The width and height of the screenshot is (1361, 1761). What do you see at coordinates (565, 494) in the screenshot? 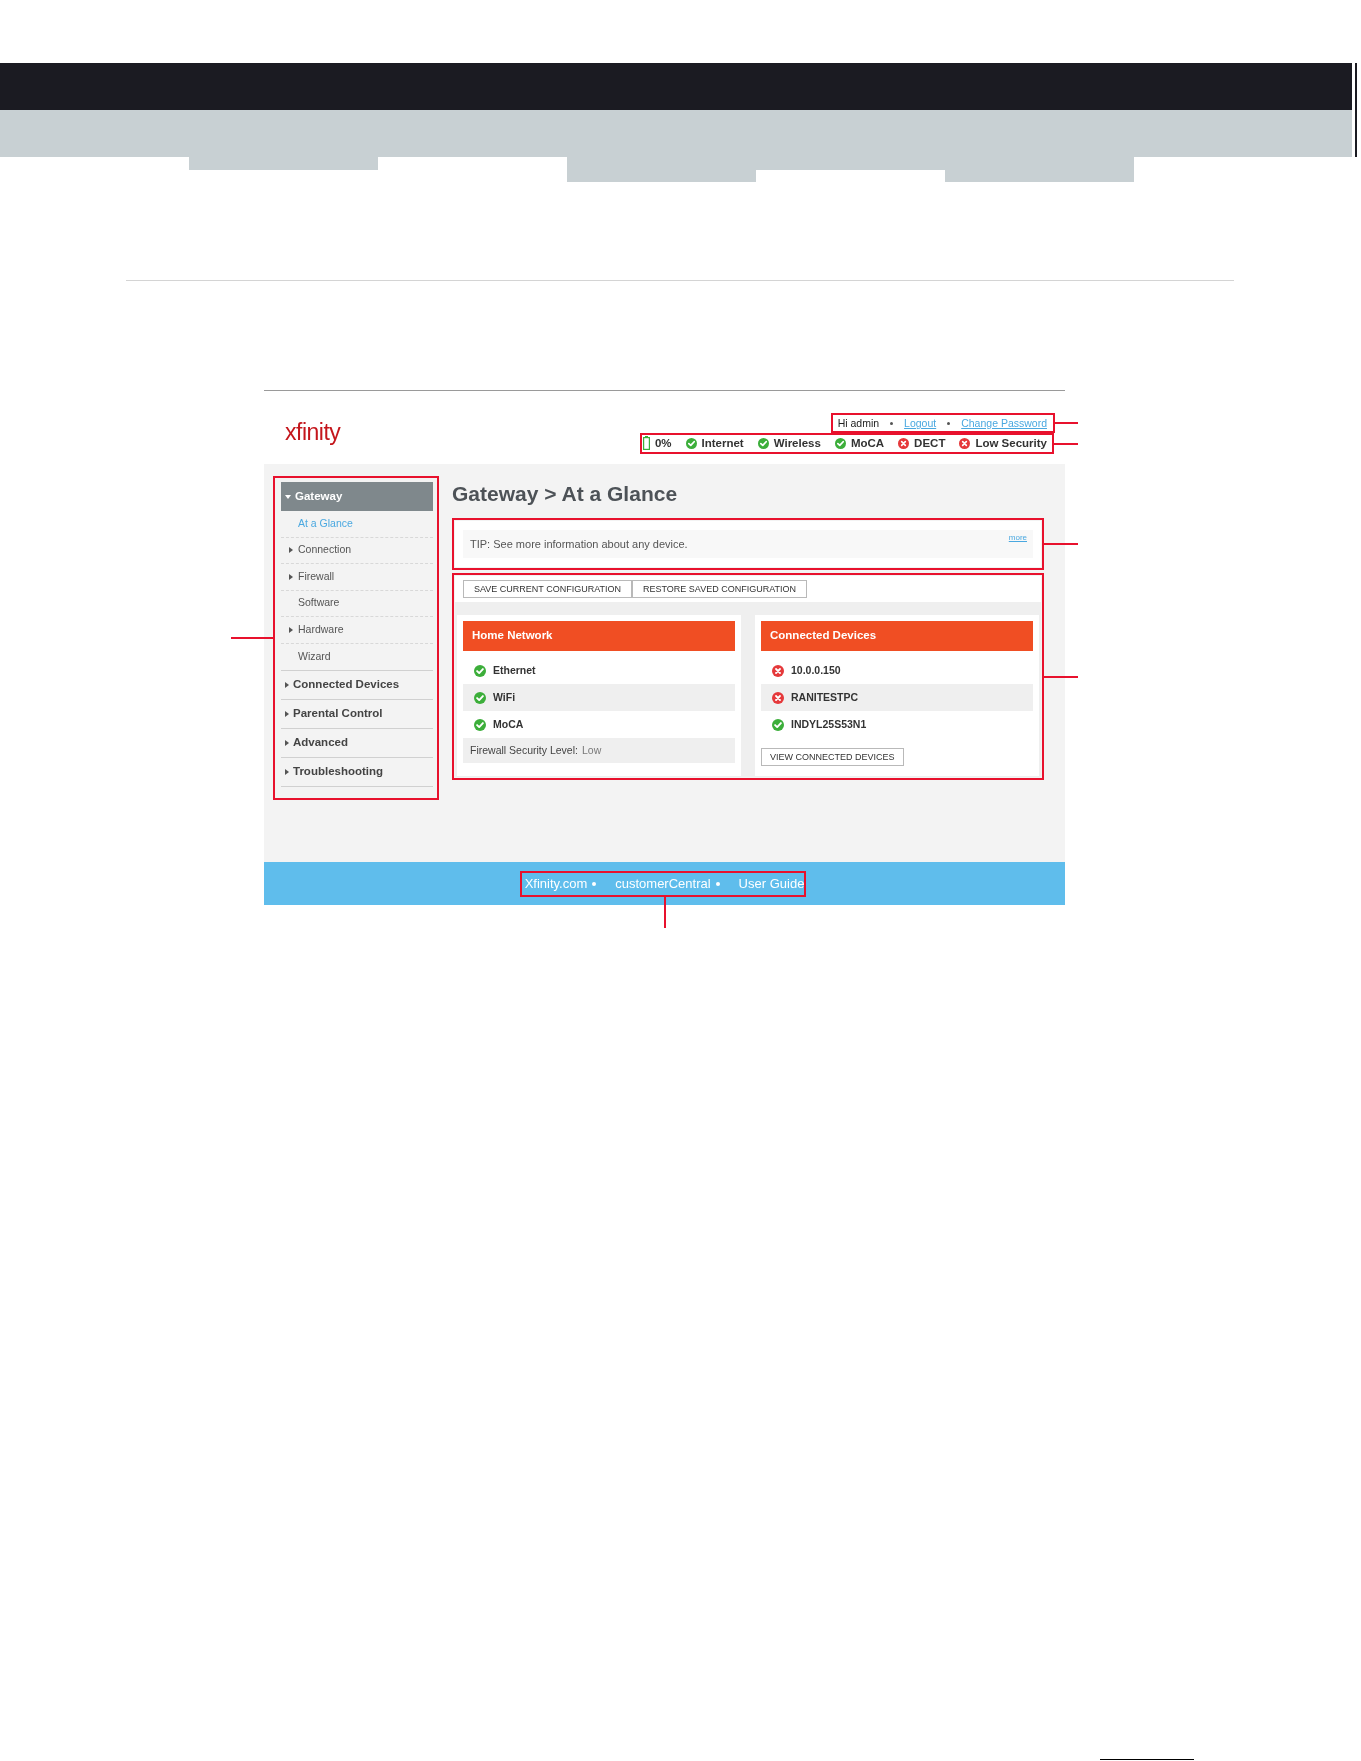
I see `page-title: Gateway > At a Glance` at bounding box center [565, 494].